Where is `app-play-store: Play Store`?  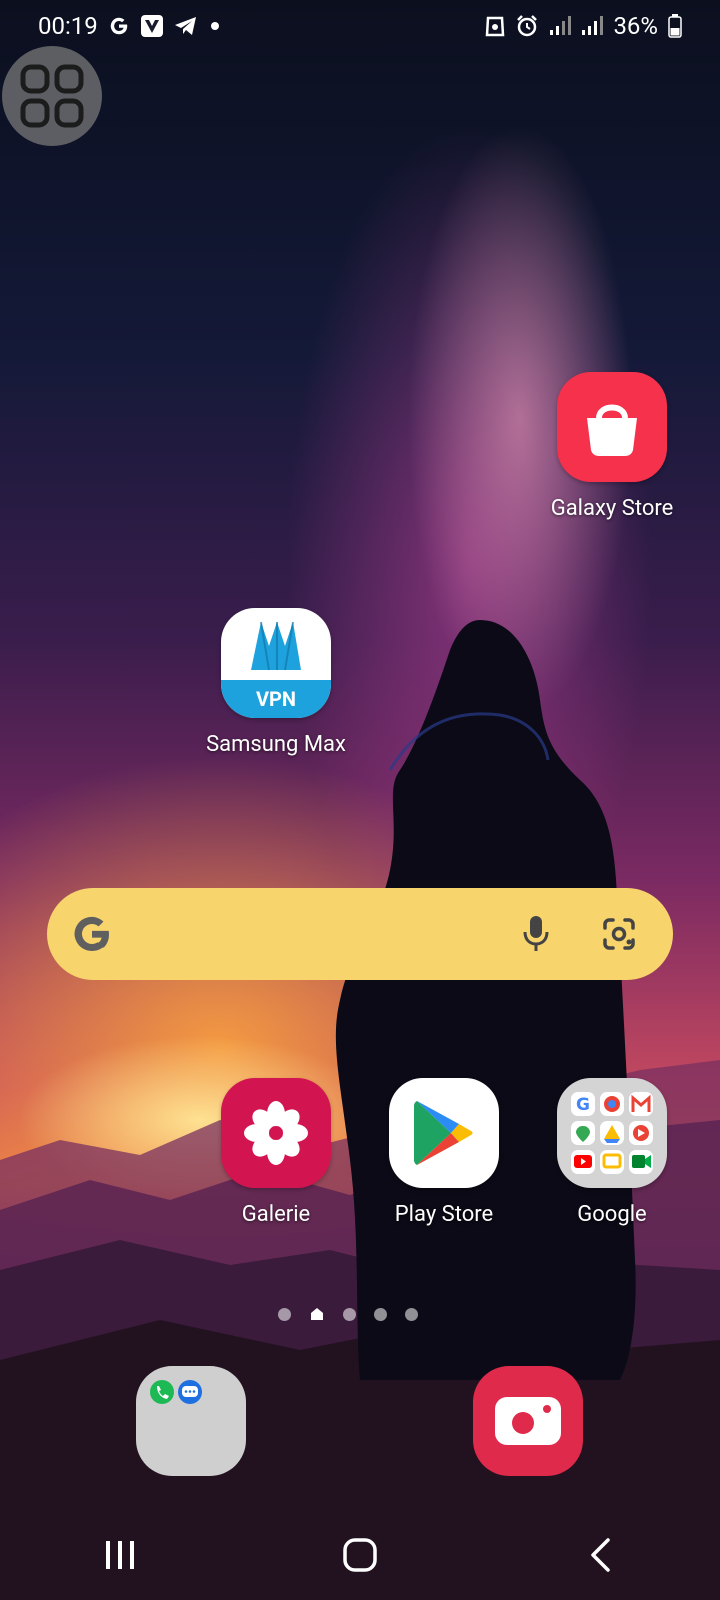 app-play-store: Play Store is located at coordinates (444, 1152).